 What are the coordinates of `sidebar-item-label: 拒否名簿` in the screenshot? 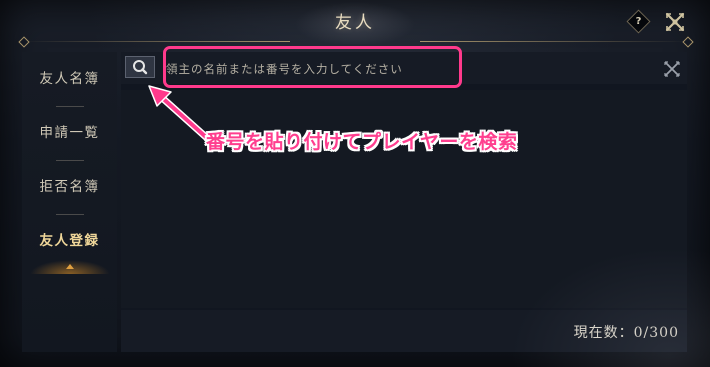 It's located at (69, 187).